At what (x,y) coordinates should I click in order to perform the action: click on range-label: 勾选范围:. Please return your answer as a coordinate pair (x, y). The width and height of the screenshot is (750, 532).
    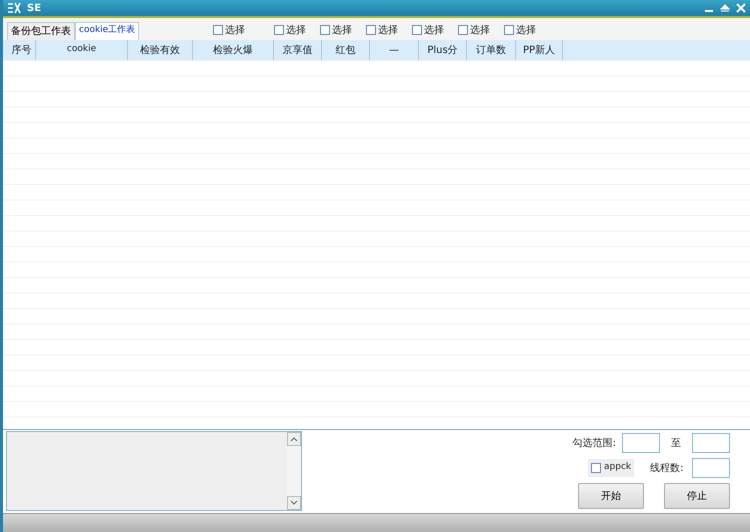
    Looking at the image, I should click on (594, 443).